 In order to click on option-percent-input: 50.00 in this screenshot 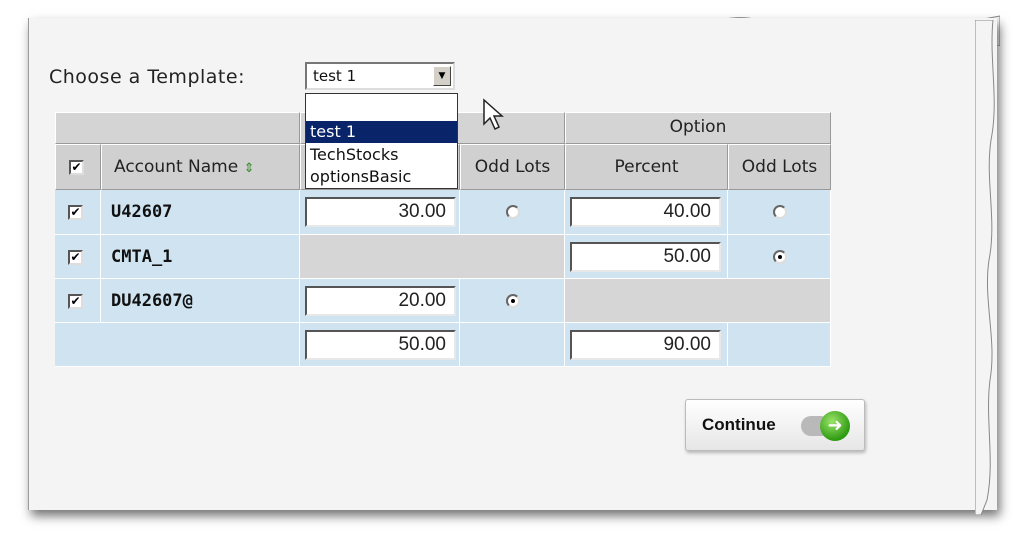, I will do `click(645, 257)`.